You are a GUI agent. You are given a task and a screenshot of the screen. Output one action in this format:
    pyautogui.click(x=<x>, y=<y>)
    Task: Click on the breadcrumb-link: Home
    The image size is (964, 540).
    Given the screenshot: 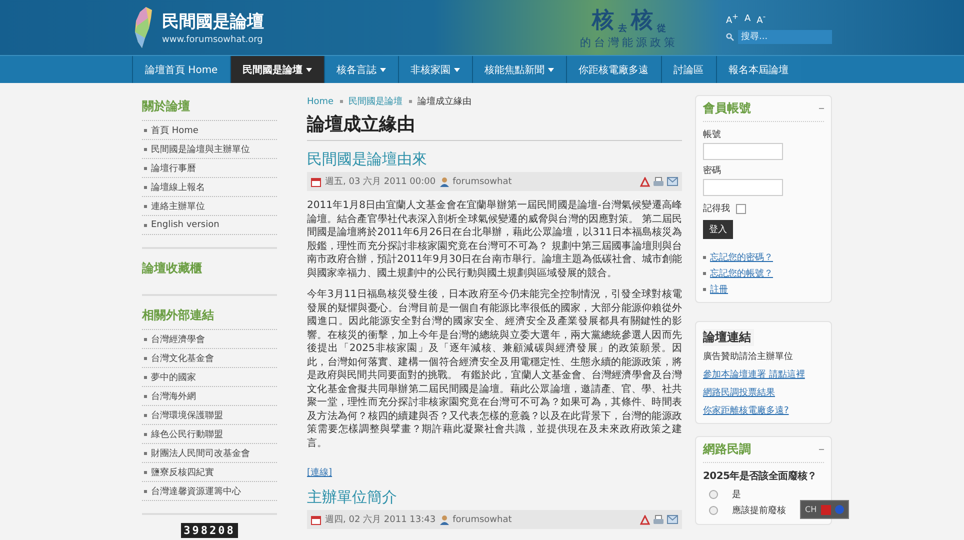 What is the action you would take?
    pyautogui.click(x=320, y=101)
    